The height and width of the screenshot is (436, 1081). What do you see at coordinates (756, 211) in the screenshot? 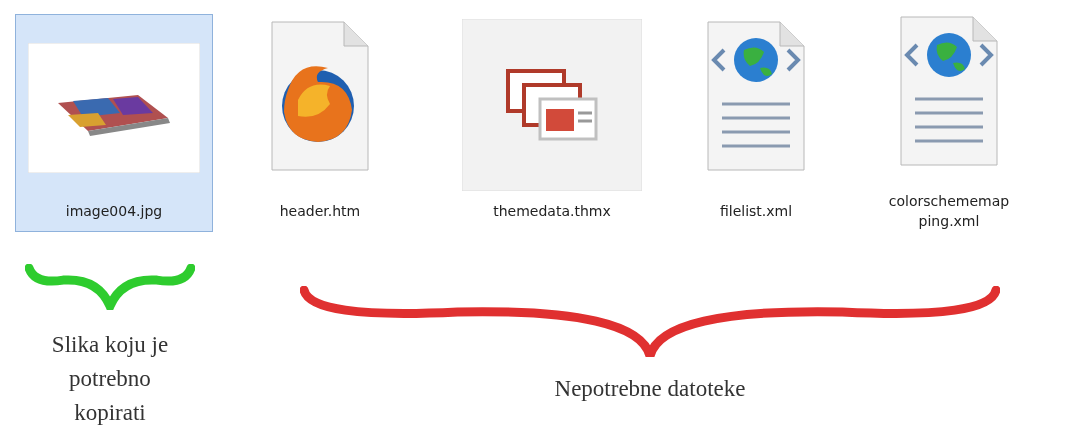
I see `file-name: filelist.xml` at bounding box center [756, 211].